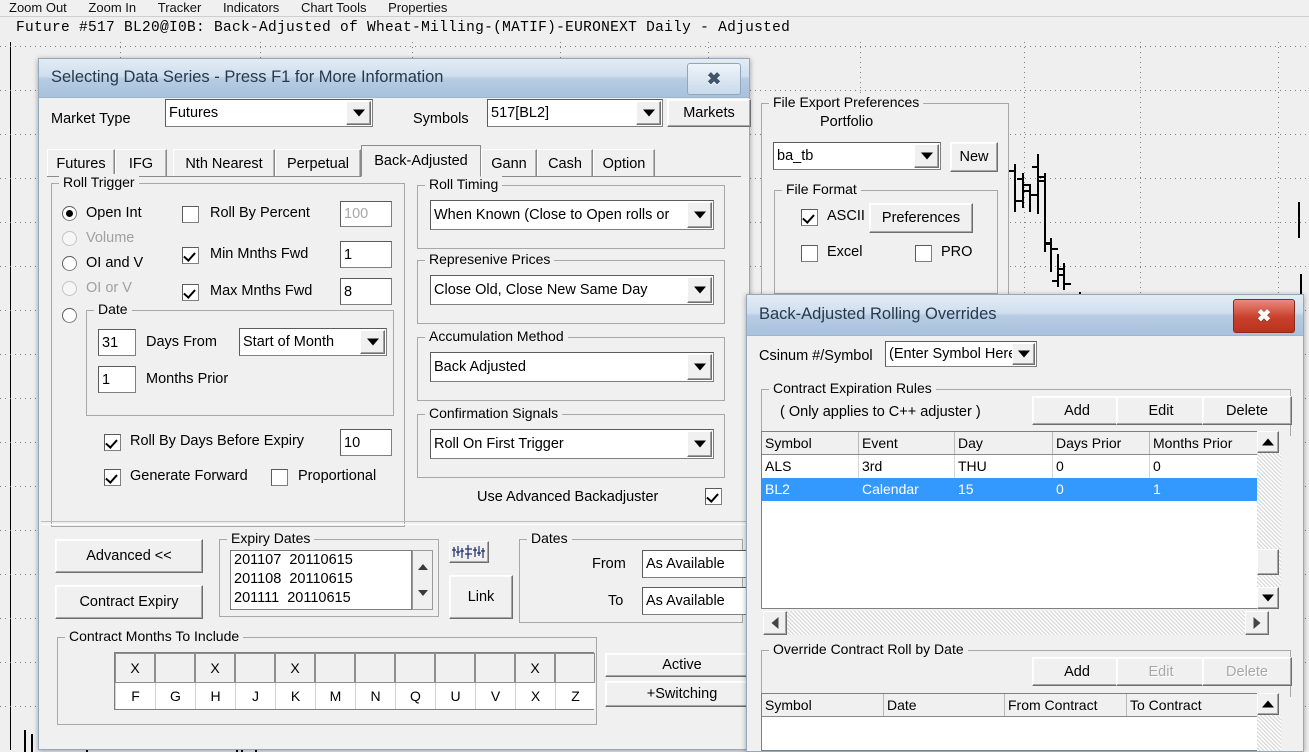  I want to click on tab-futures: Futures, so click(81, 163).